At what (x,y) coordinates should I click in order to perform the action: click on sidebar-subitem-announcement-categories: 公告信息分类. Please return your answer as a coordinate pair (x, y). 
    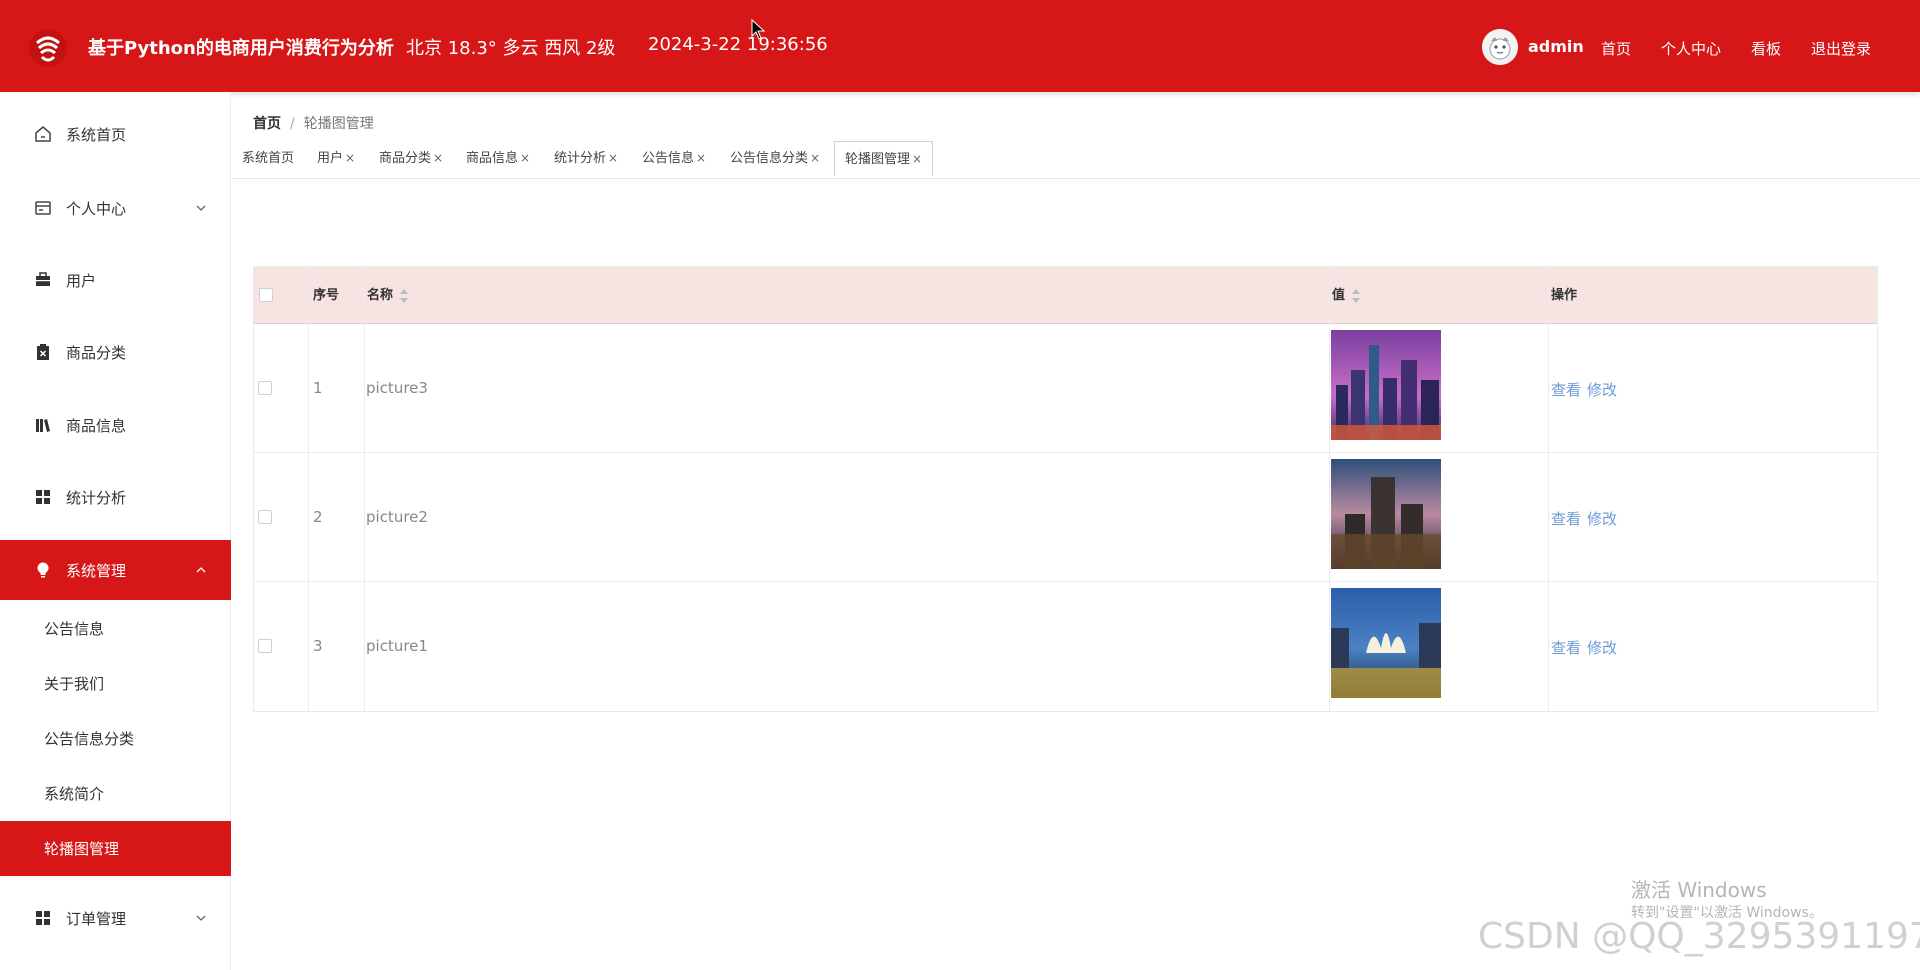
    Looking at the image, I should click on (115, 738).